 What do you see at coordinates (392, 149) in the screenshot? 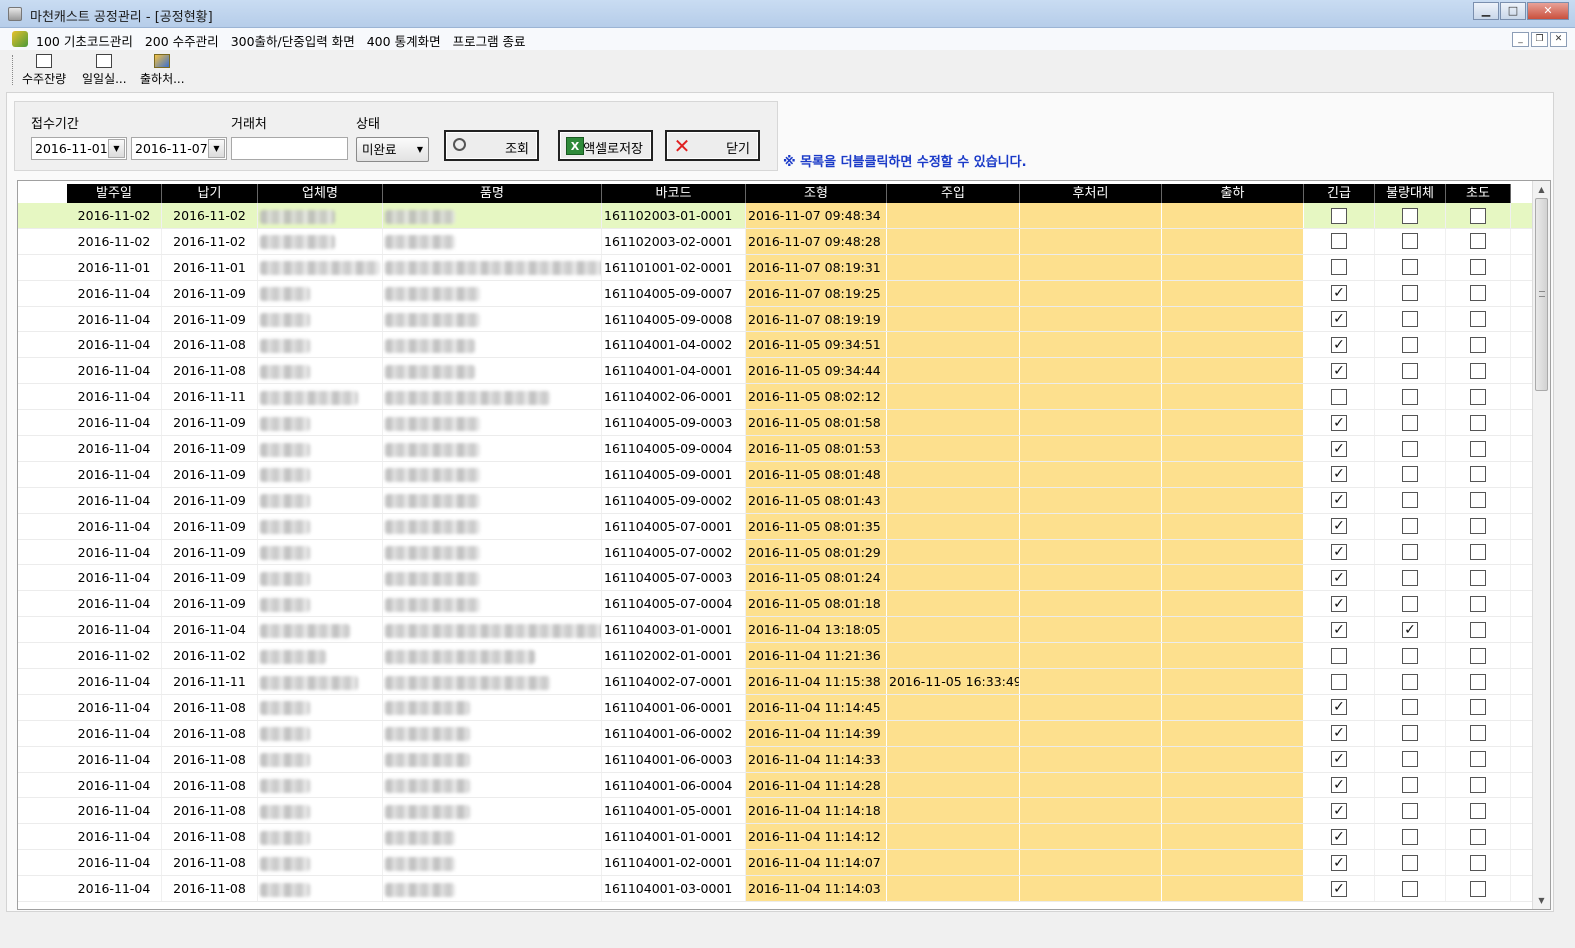
I see `status-select: 미완료 ▼` at bounding box center [392, 149].